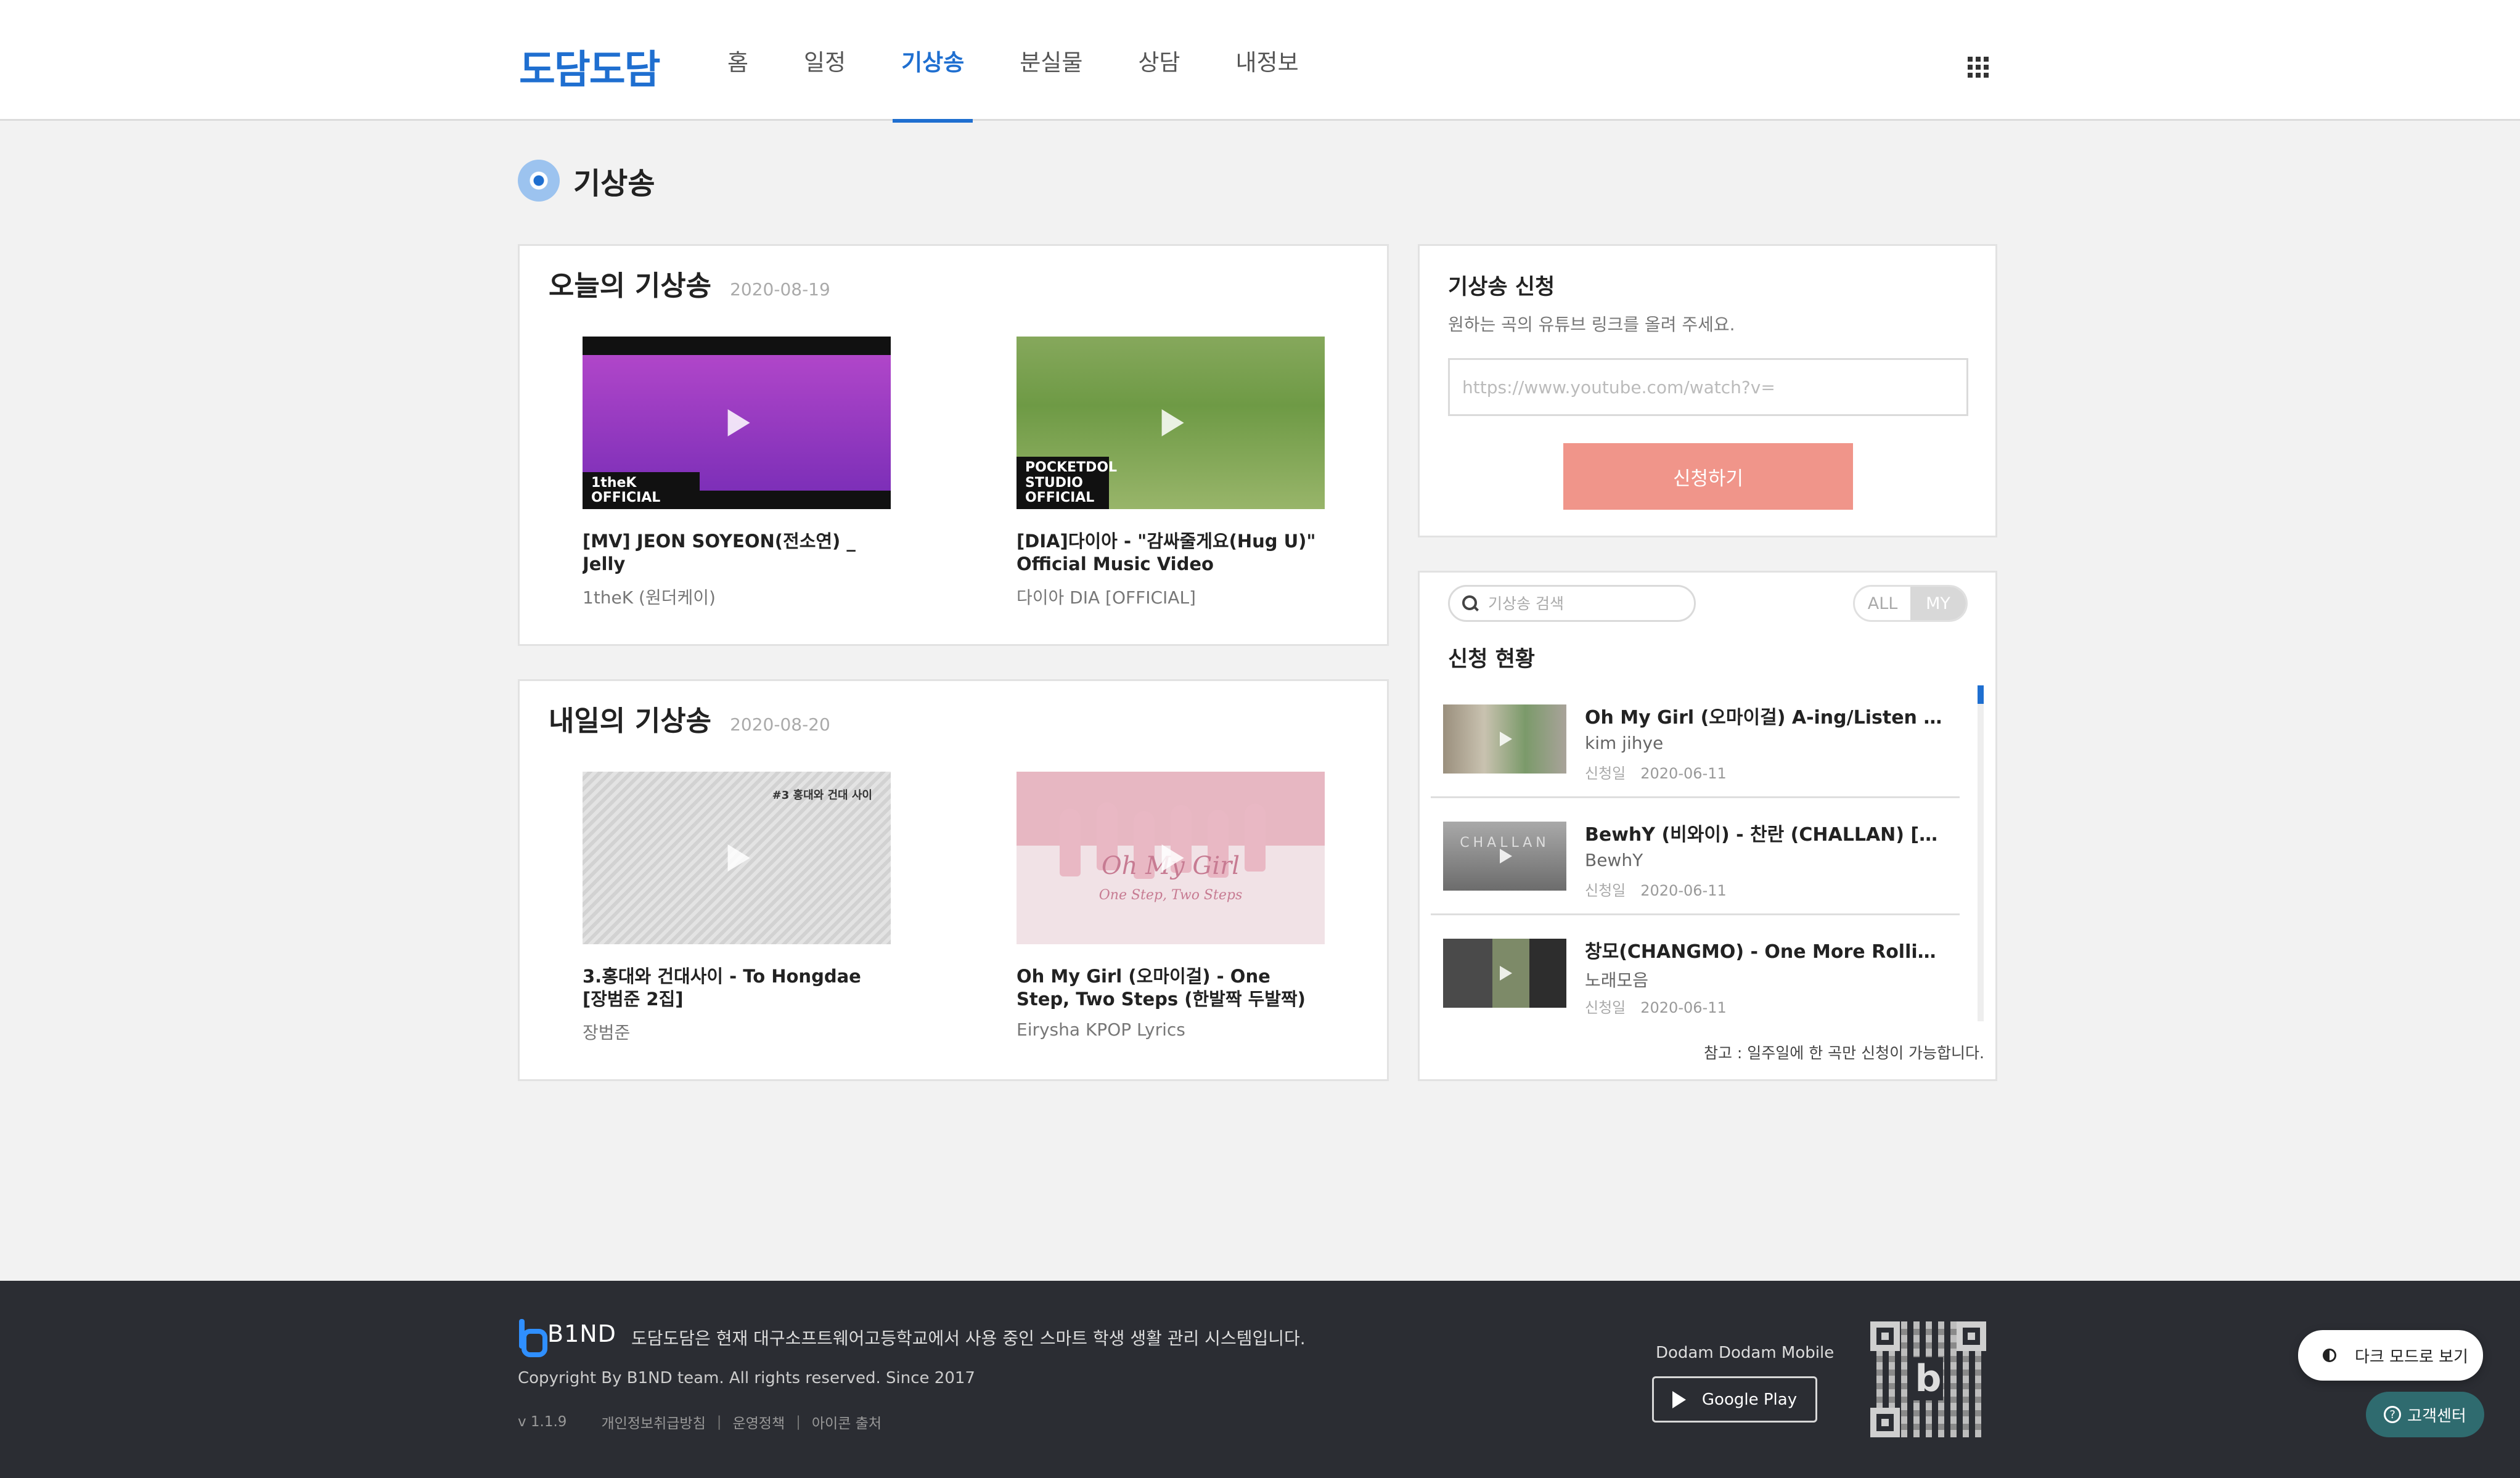 Image resolution: width=2520 pixels, height=1478 pixels. I want to click on channel-badge: POCKETDOL STUDIO OFFICIAL, so click(1067, 483).